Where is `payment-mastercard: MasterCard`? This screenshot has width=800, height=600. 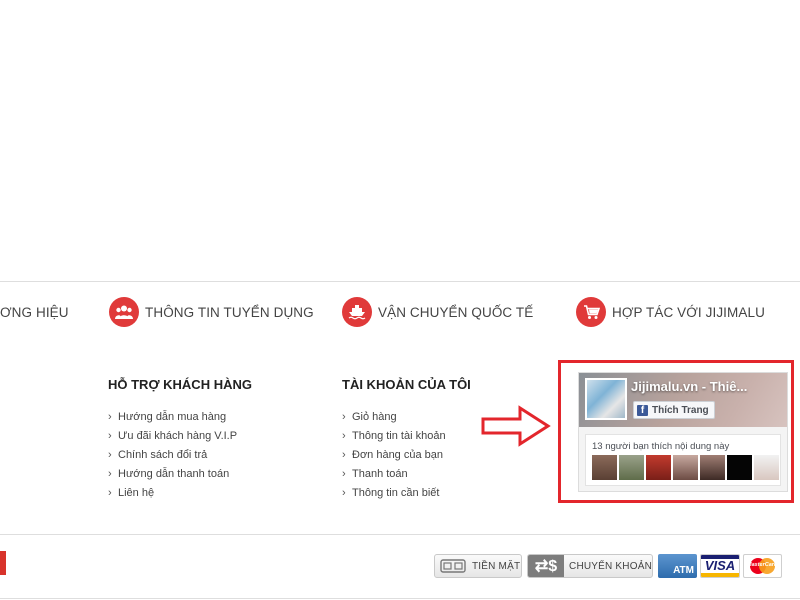
payment-mastercard: MasterCard is located at coordinates (762, 566).